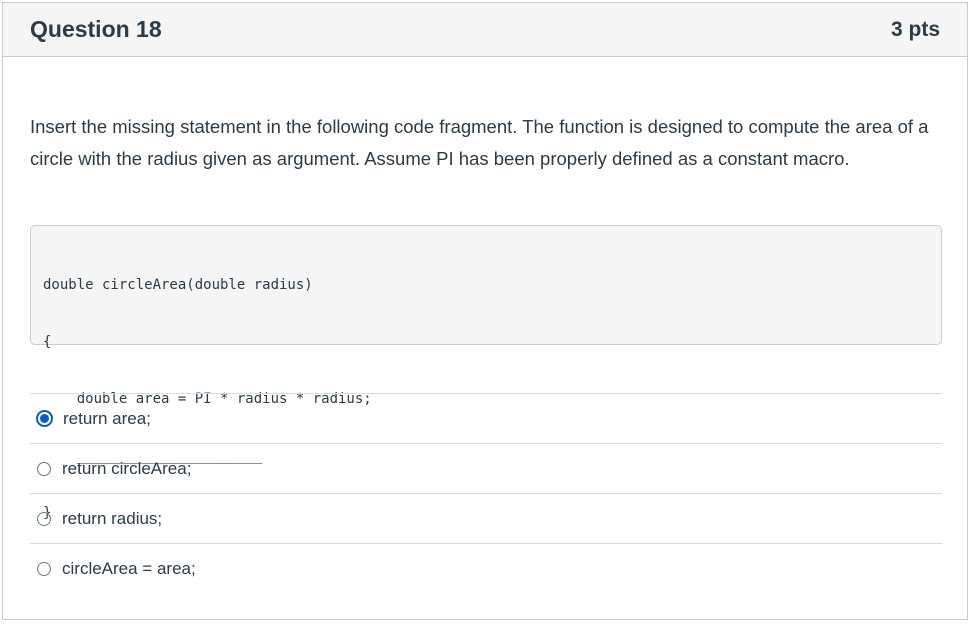 Image resolution: width=975 pixels, height=624 pixels. I want to click on question-points: 3 pts, so click(915, 29).